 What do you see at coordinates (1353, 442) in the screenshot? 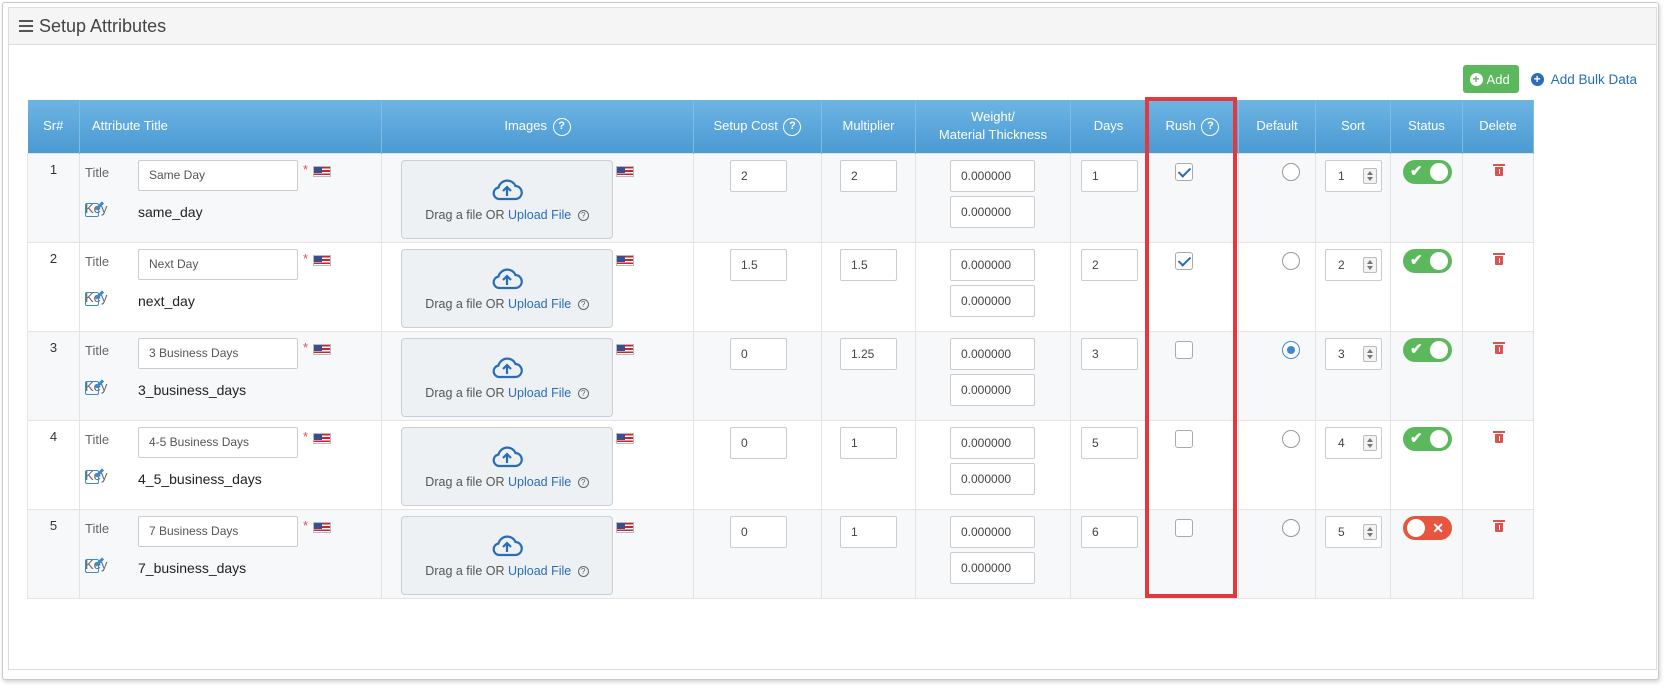
I see `sort-stepper: 4` at bounding box center [1353, 442].